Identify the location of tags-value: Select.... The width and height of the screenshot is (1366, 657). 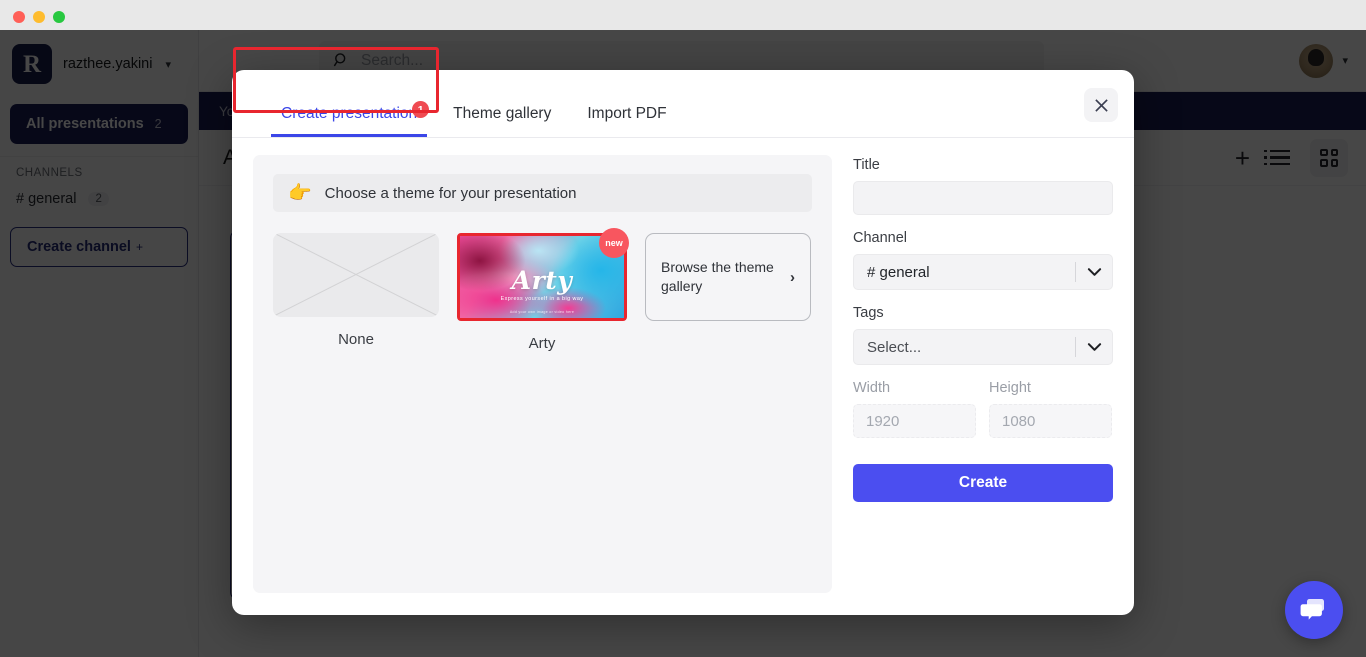
(894, 347).